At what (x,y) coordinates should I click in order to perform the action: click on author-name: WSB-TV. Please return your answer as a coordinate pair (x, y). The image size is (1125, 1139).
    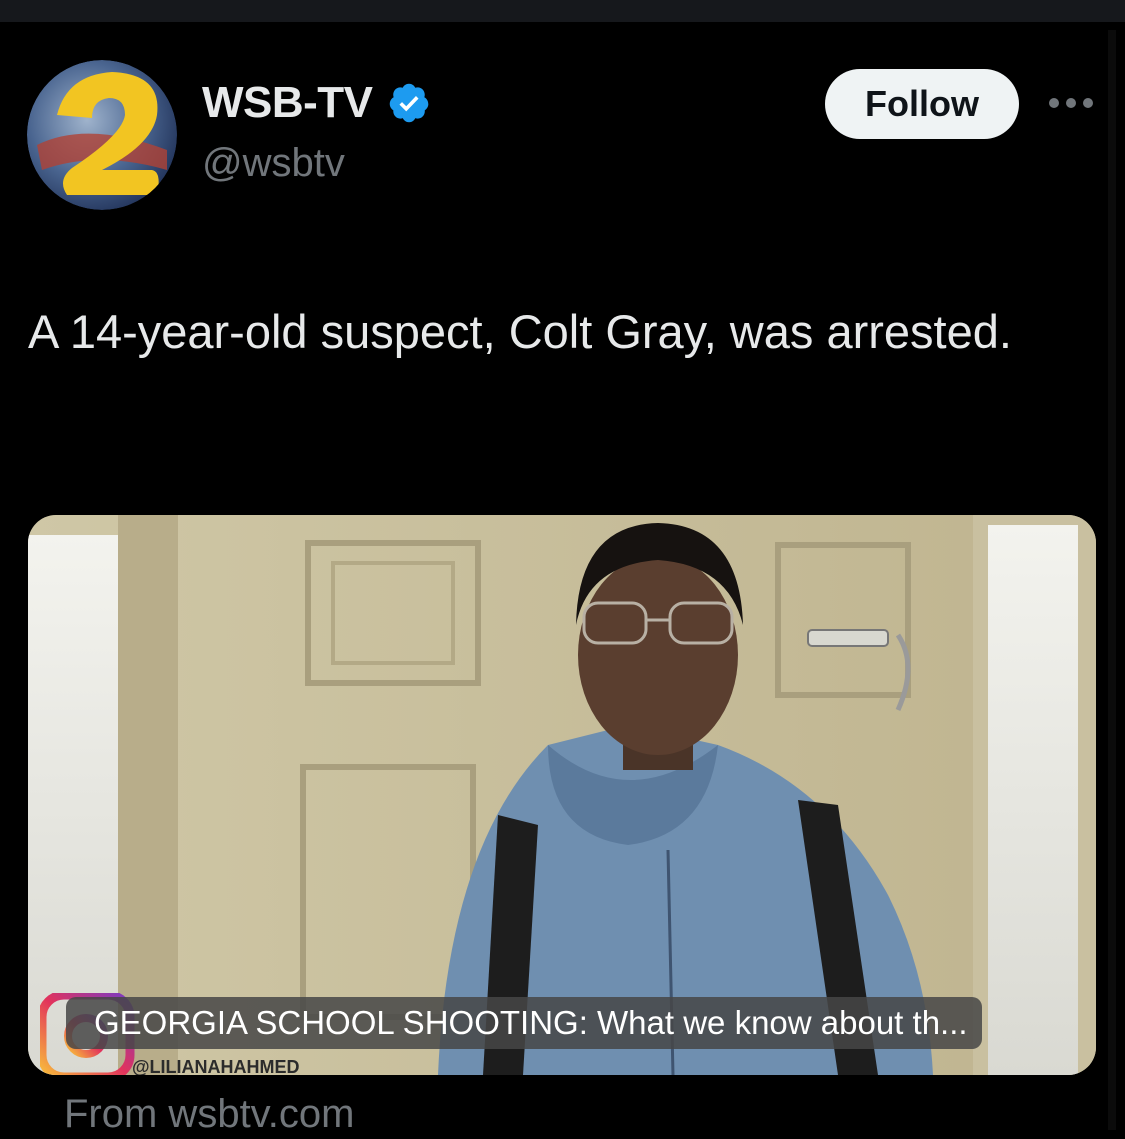
    Looking at the image, I should click on (287, 103).